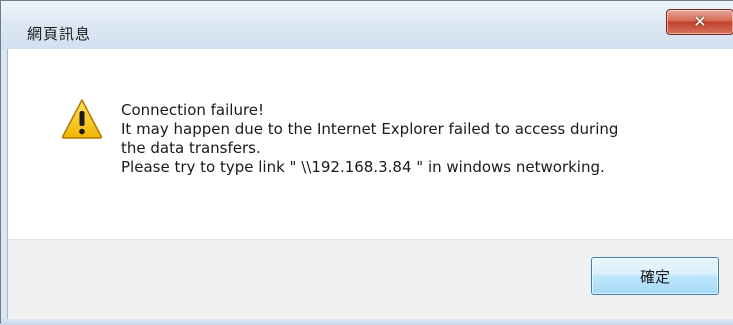  I want to click on message-line: Connection failure!, so click(193, 110).